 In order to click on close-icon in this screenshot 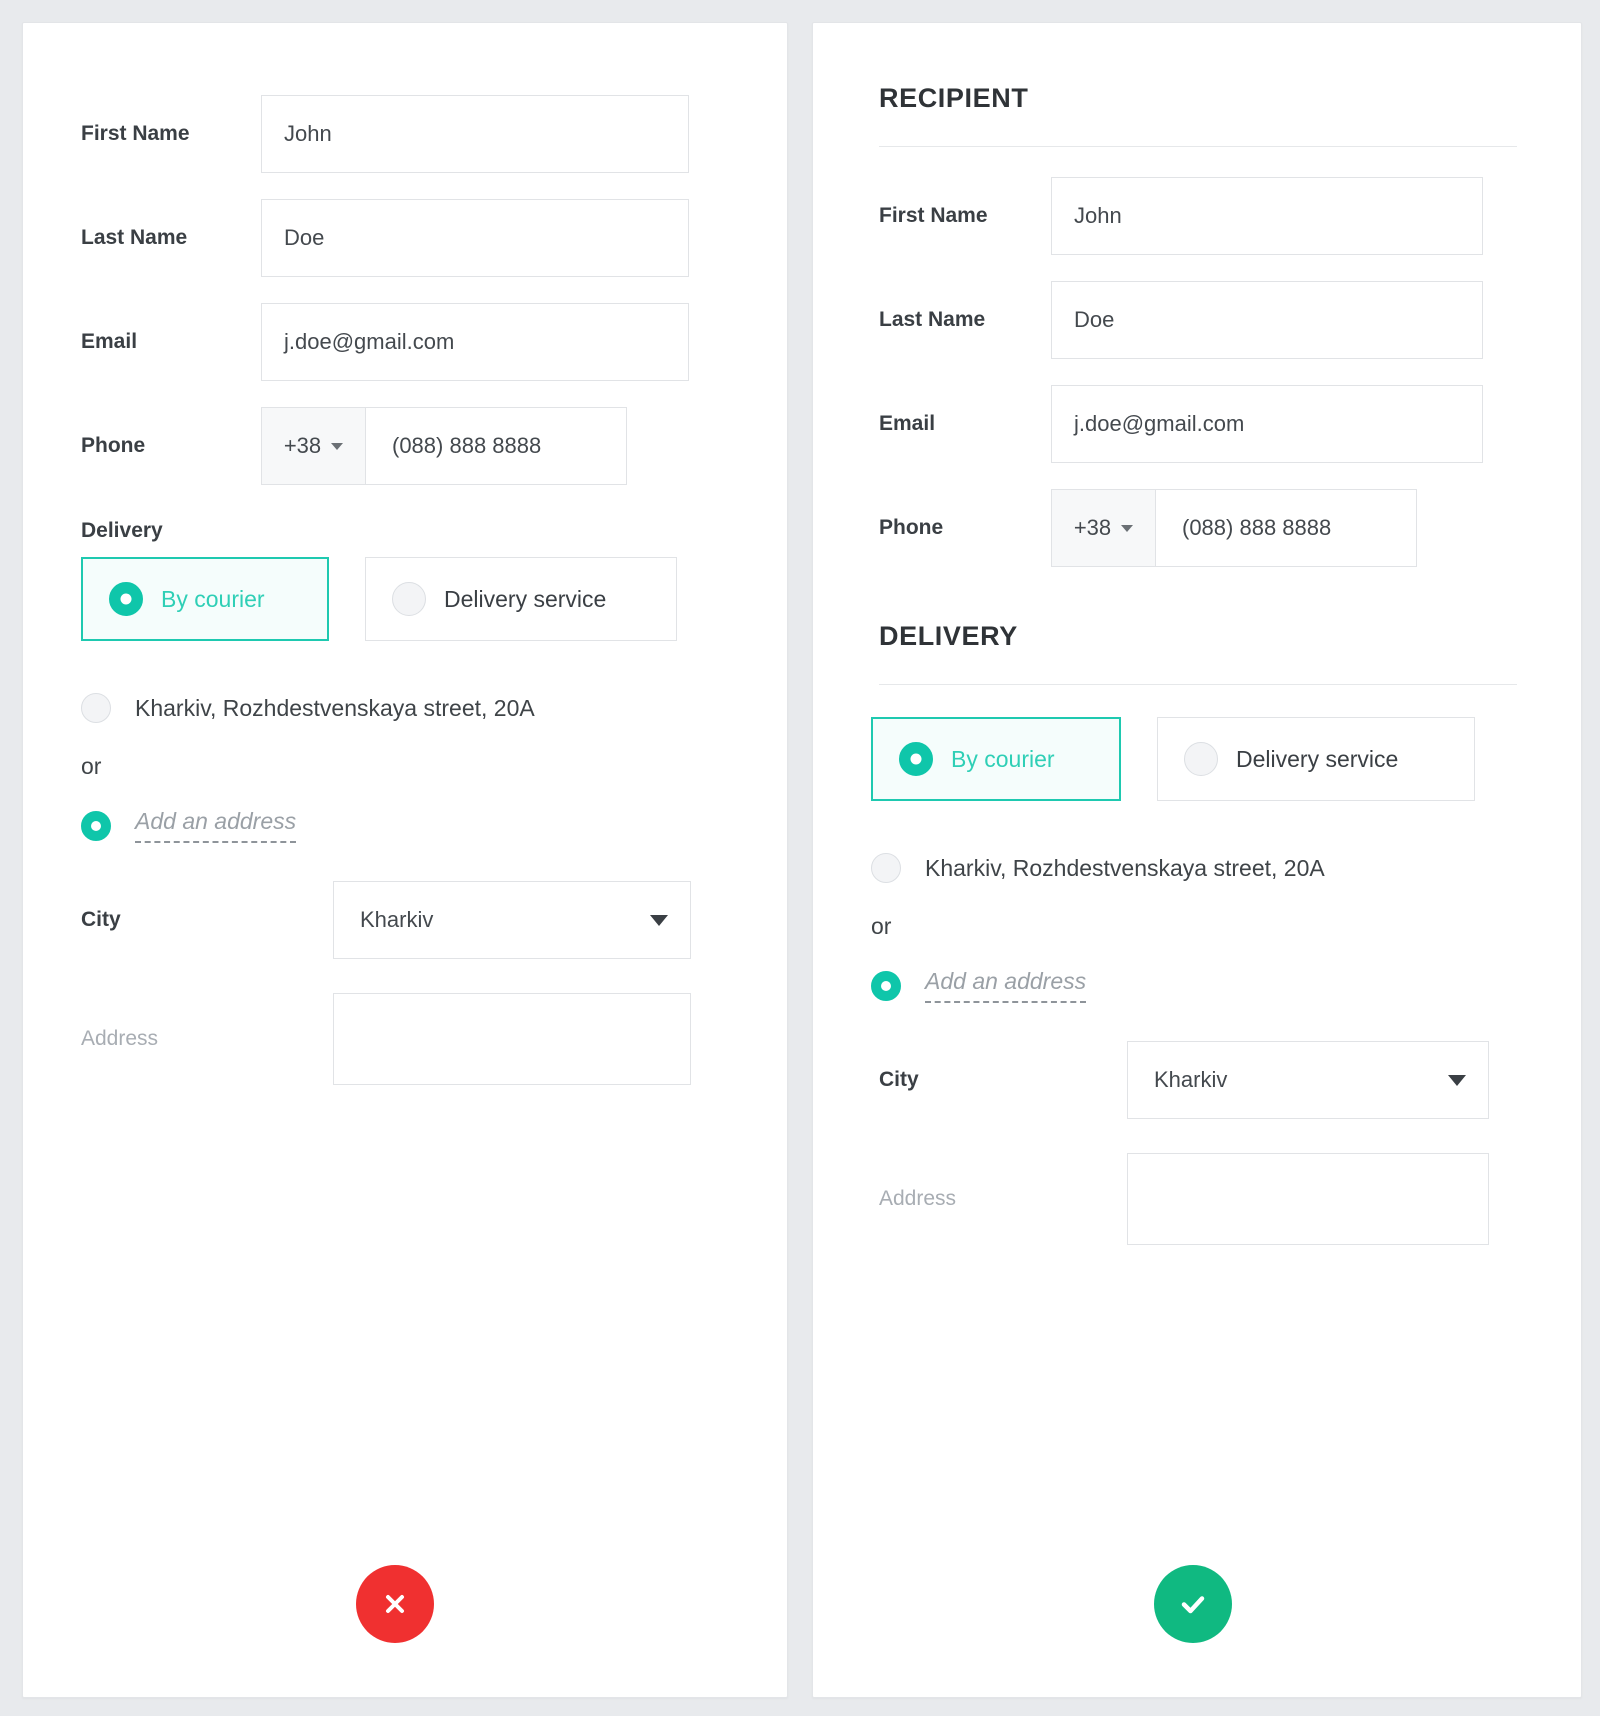, I will do `click(395, 1604)`.